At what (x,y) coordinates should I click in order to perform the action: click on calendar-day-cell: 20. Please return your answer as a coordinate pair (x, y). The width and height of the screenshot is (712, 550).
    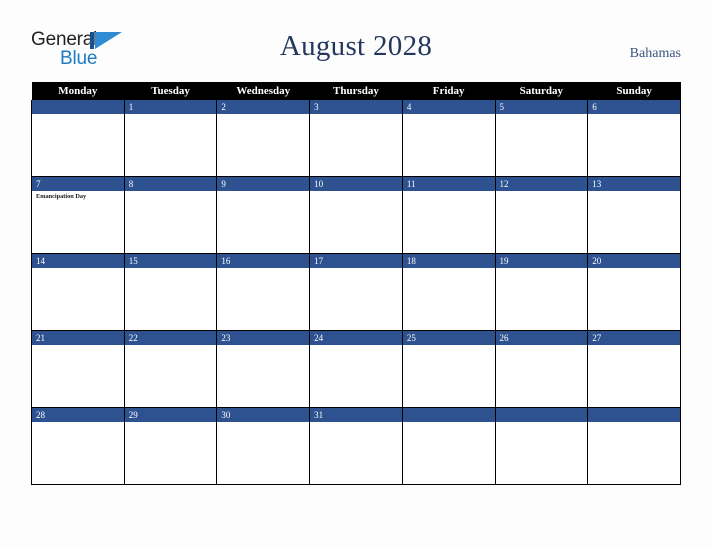
    Looking at the image, I should click on (634, 292).